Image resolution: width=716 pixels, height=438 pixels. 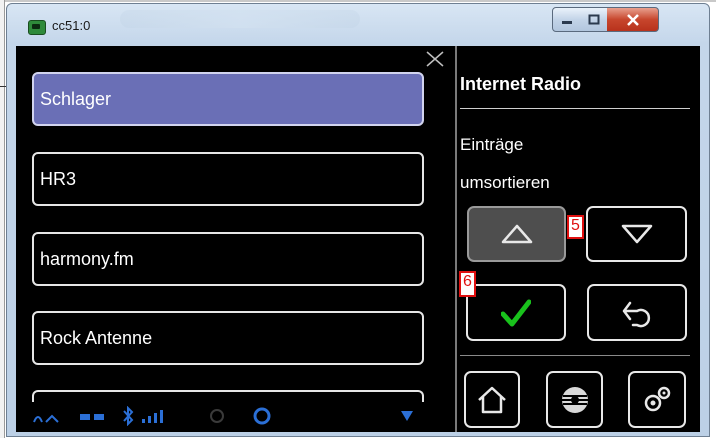 I want to click on gears-icon, so click(x=657, y=398).